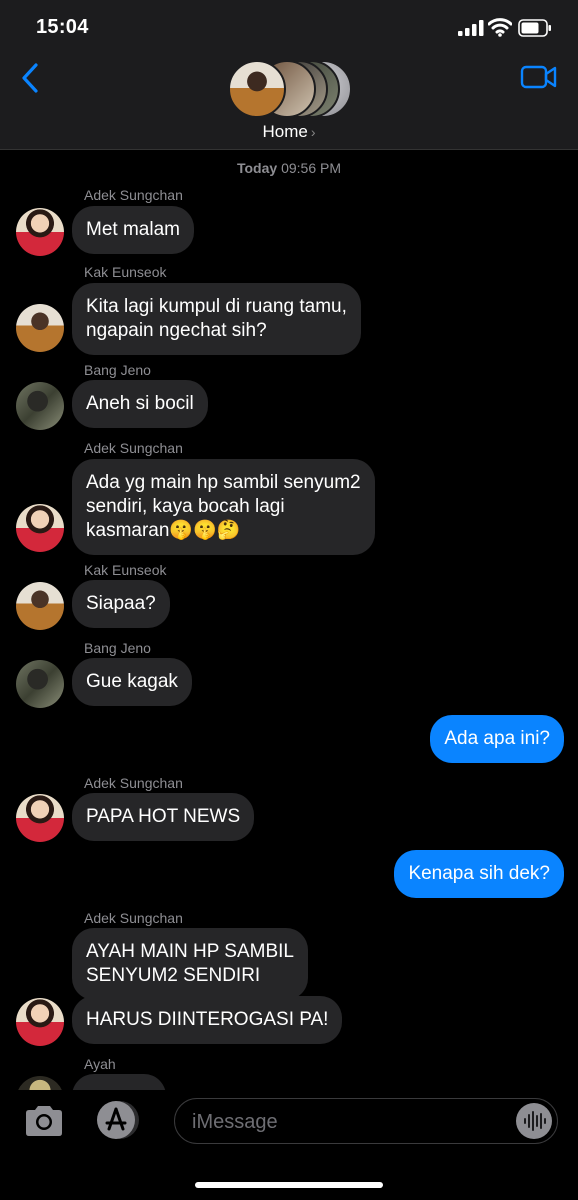 The width and height of the screenshot is (578, 1200). I want to click on home-indicator, so click(289, 1185).